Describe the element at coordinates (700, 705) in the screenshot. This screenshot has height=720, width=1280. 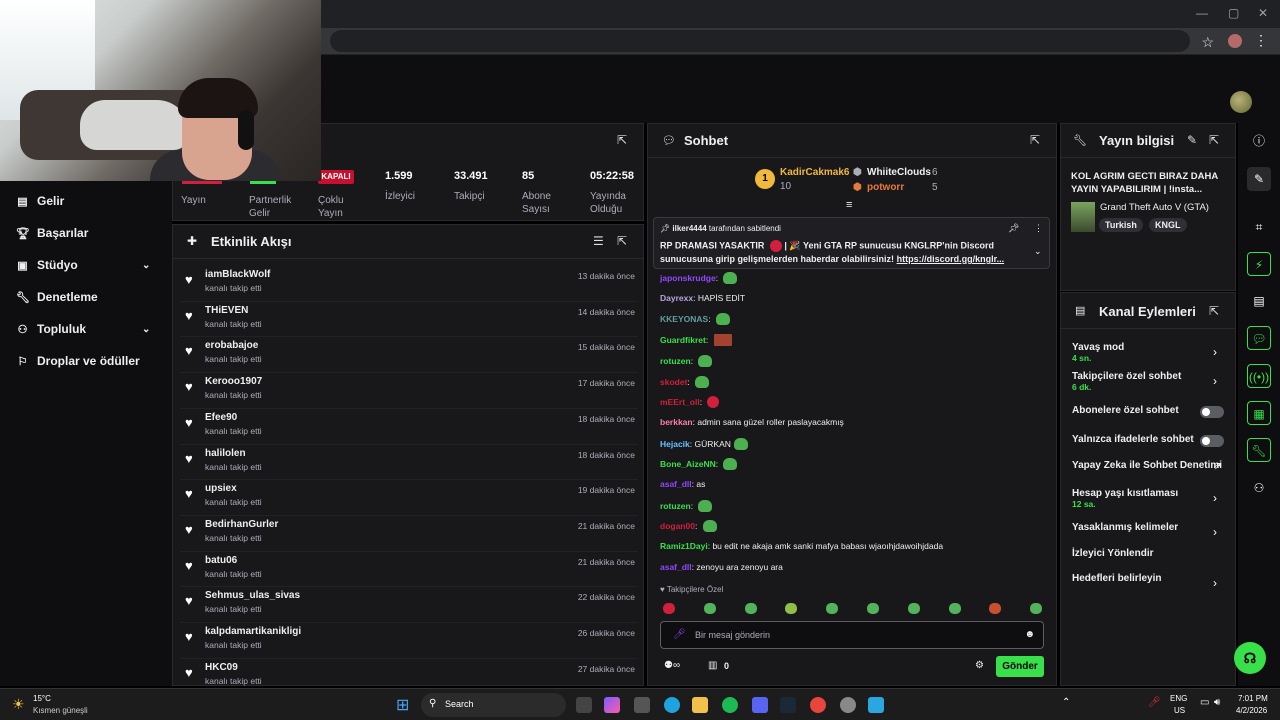
I see `file-explorer-icon` at that location.